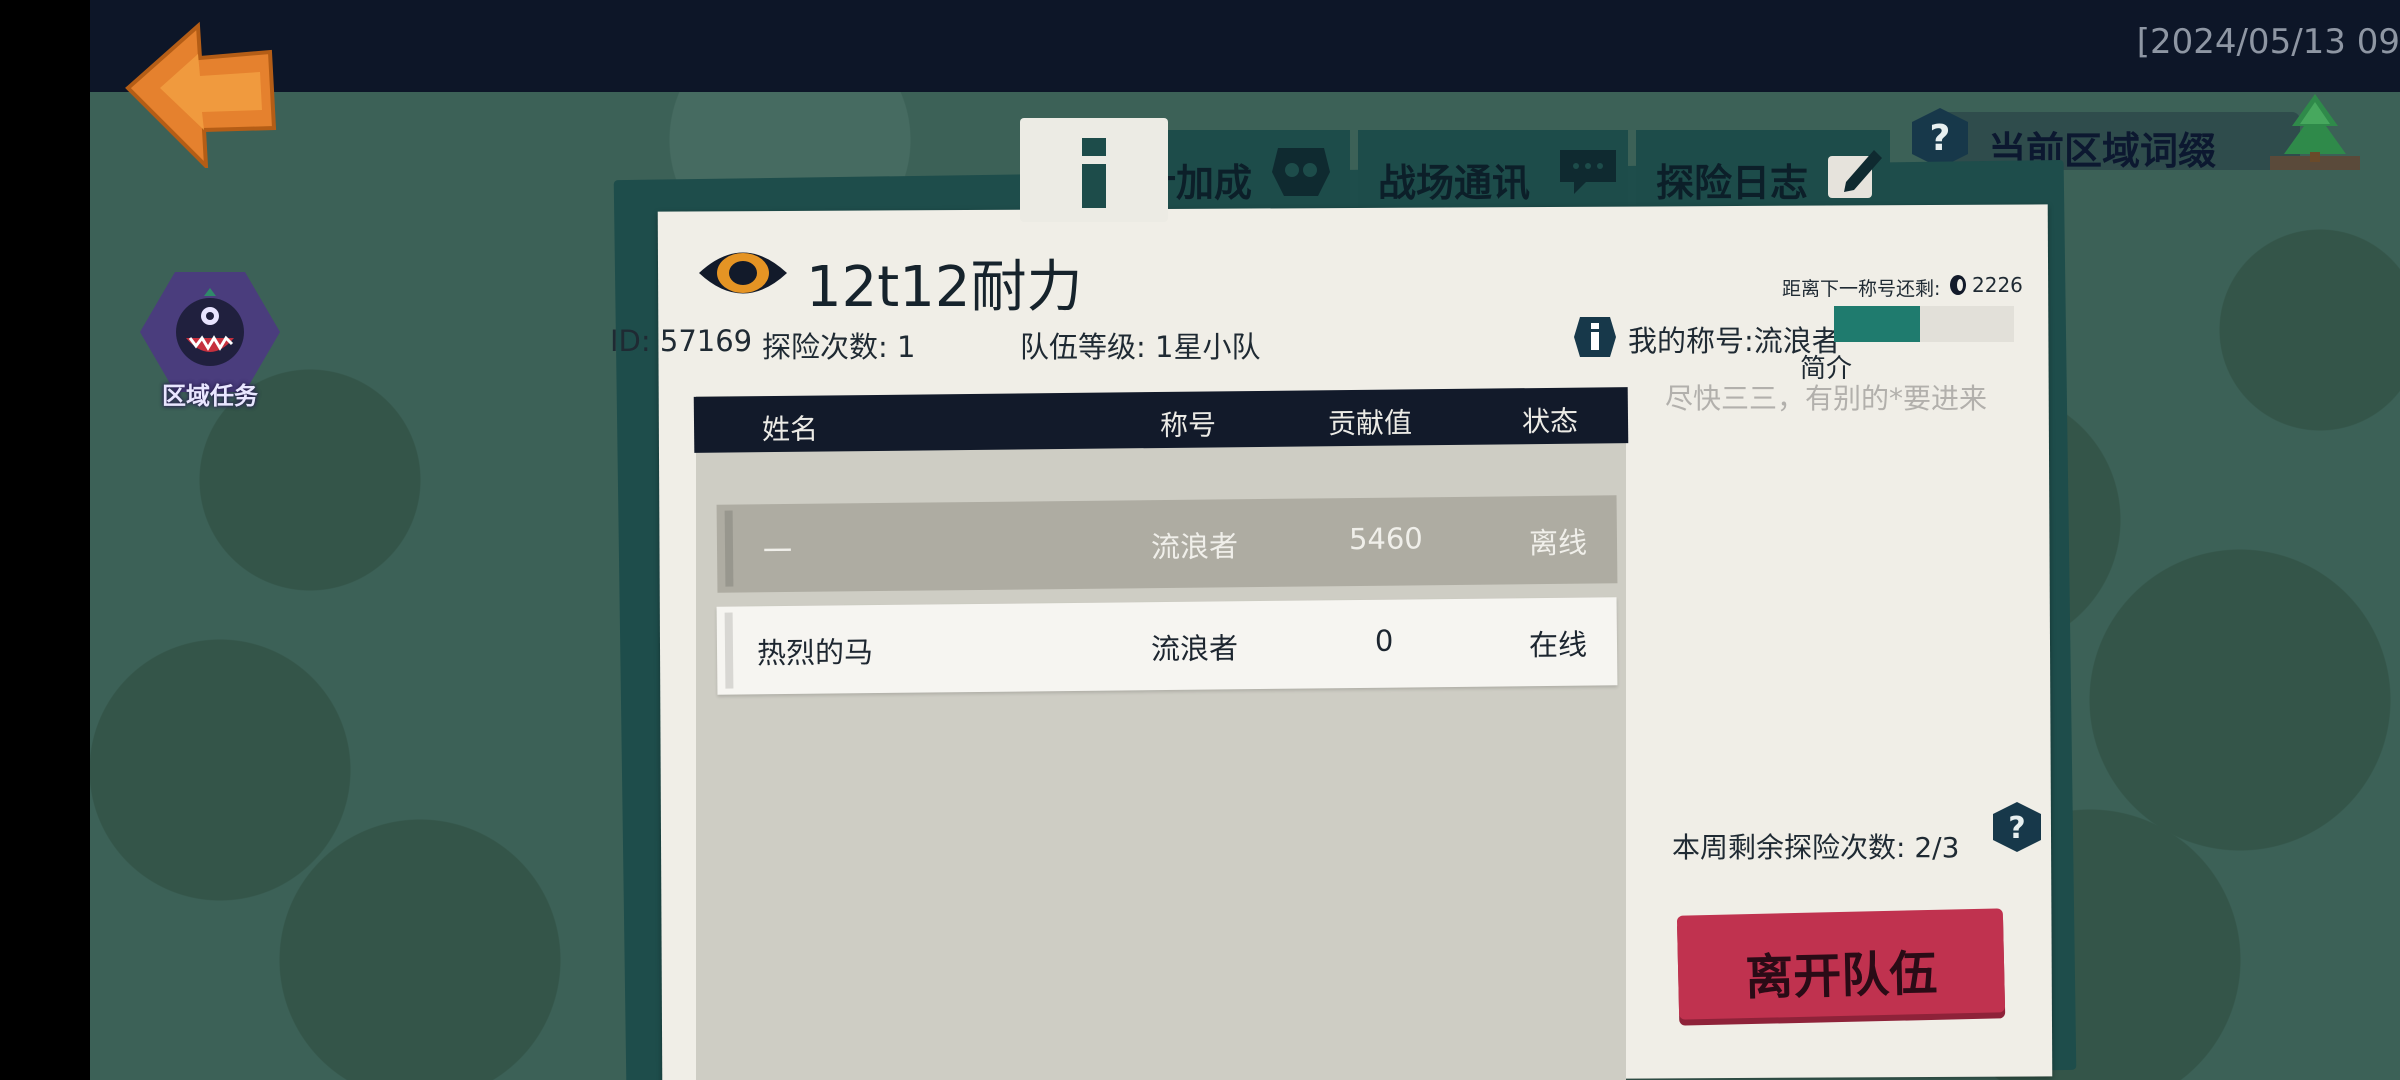 Image resolution: width=2400 pixels, height=1080 pixels. What do you see at coordinates (1841, 976) in the screenshot?
I see `leave-team-label: 离开队伍` at bounding box center [1841, 976].